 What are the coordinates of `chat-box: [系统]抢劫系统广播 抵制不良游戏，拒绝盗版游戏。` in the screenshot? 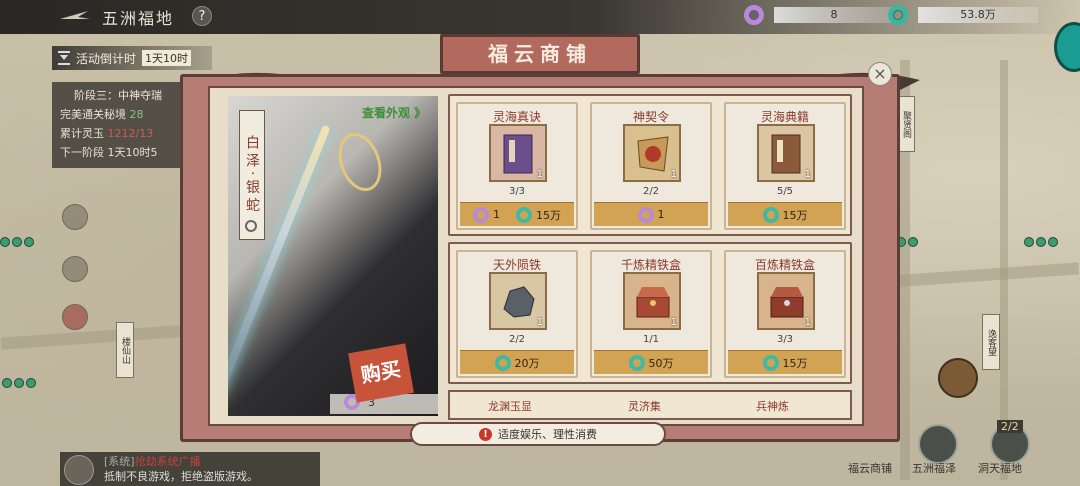 It's located at (190, 469).